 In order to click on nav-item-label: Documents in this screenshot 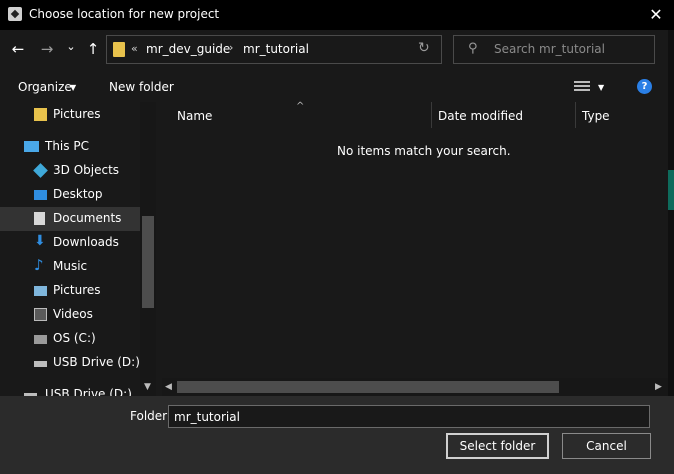, I will do `click(87, 218)`.